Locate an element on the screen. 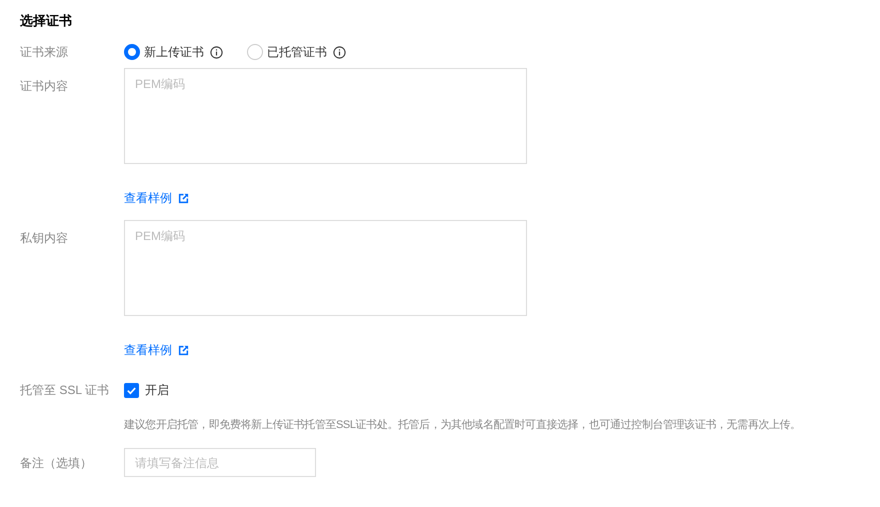  field-label: 托管至 SSL 证书 is located at coordinates (64, 390).